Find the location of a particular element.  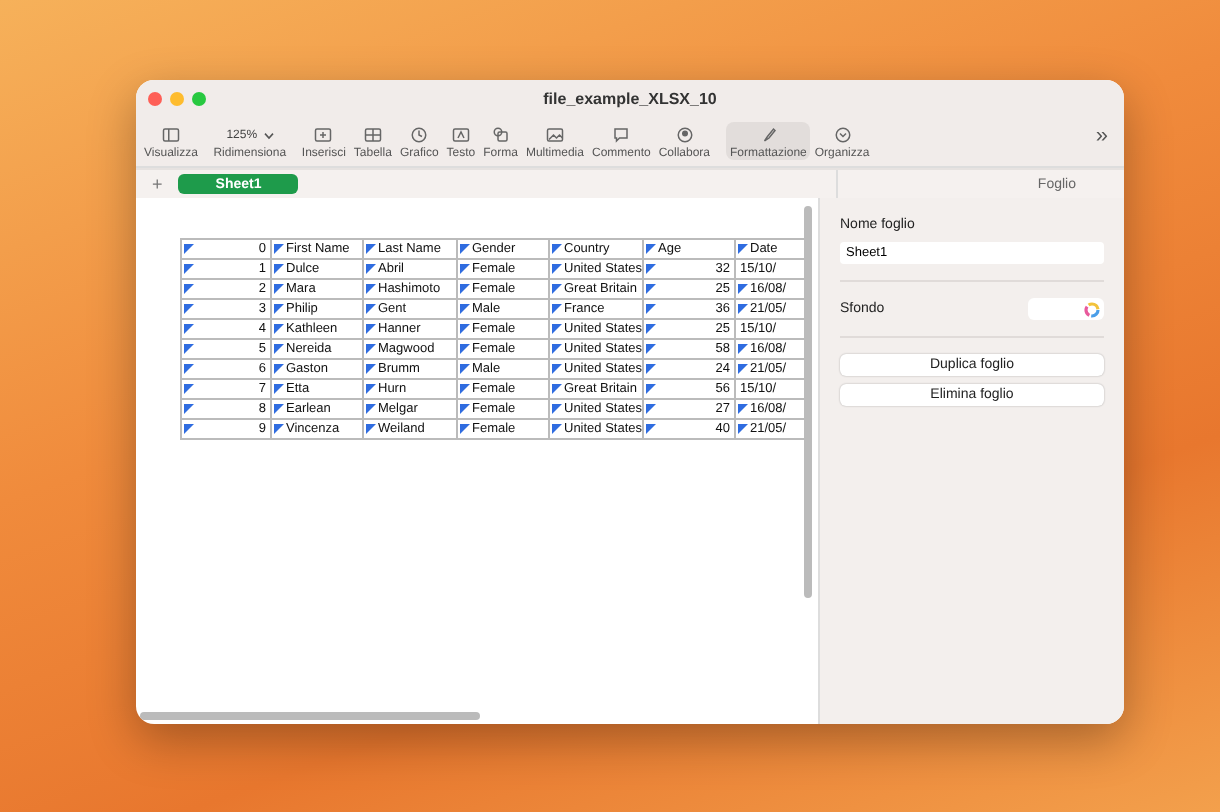

close-button is located at coordinates (155, 98).